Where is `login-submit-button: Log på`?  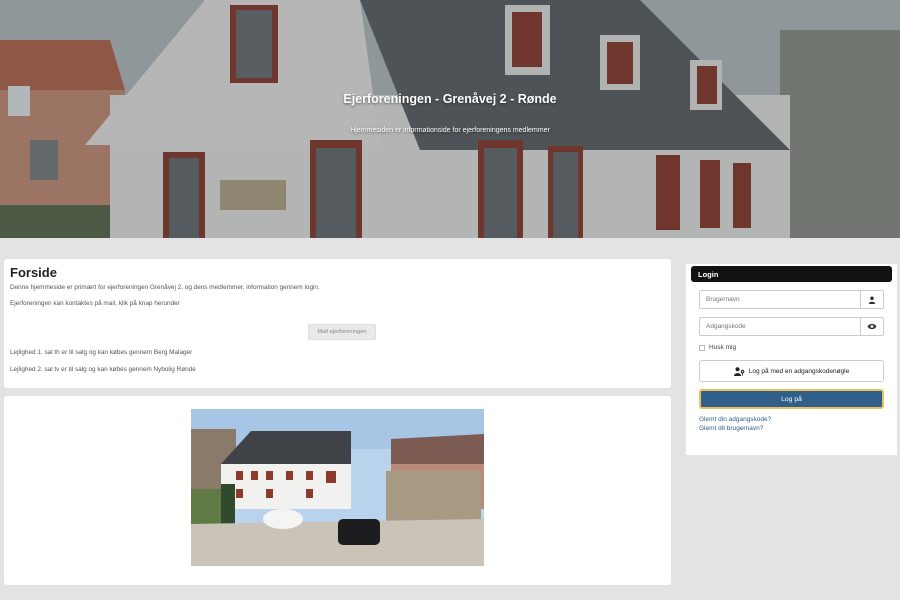
login-submit-button: Log på is located at coordinates (791, 399).